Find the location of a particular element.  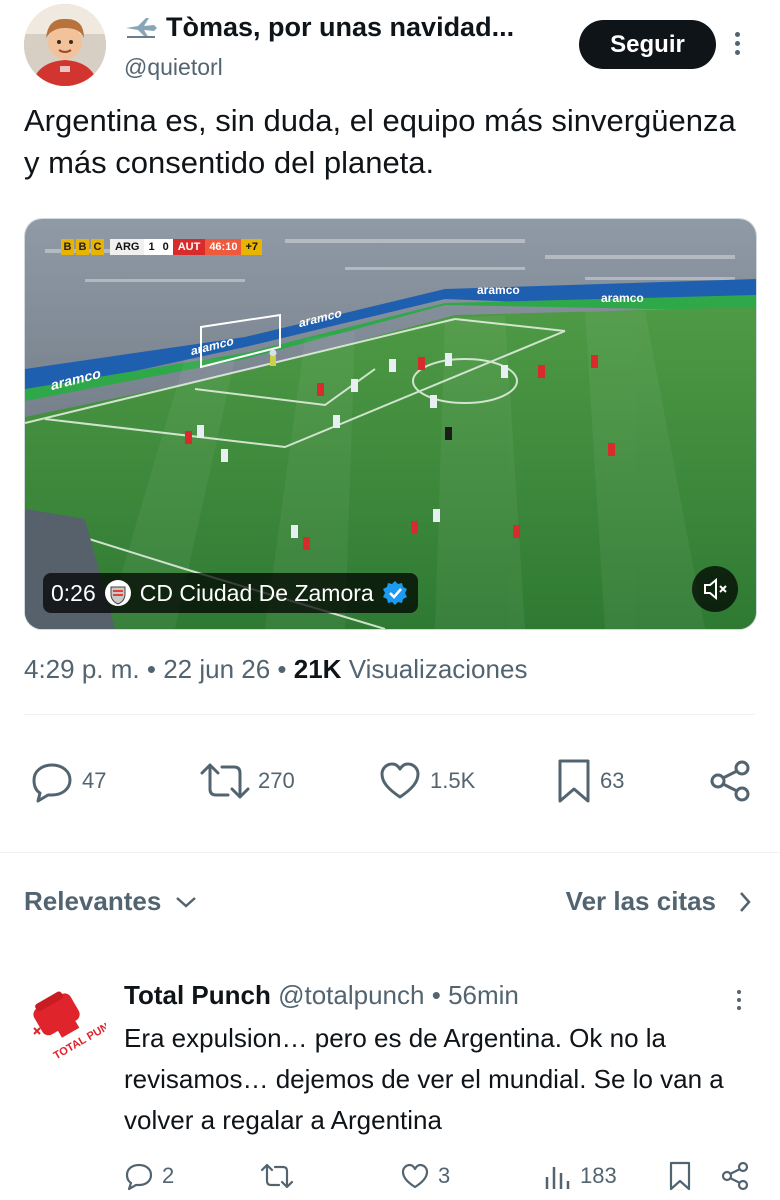

video-source-account: CD Ciudad De Zamora is located at coordinates (256, 592).